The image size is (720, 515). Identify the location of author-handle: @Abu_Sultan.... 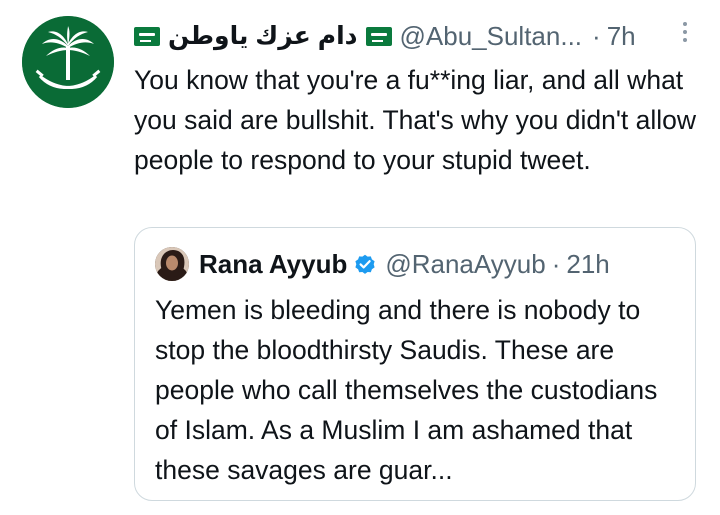
(491, 36).